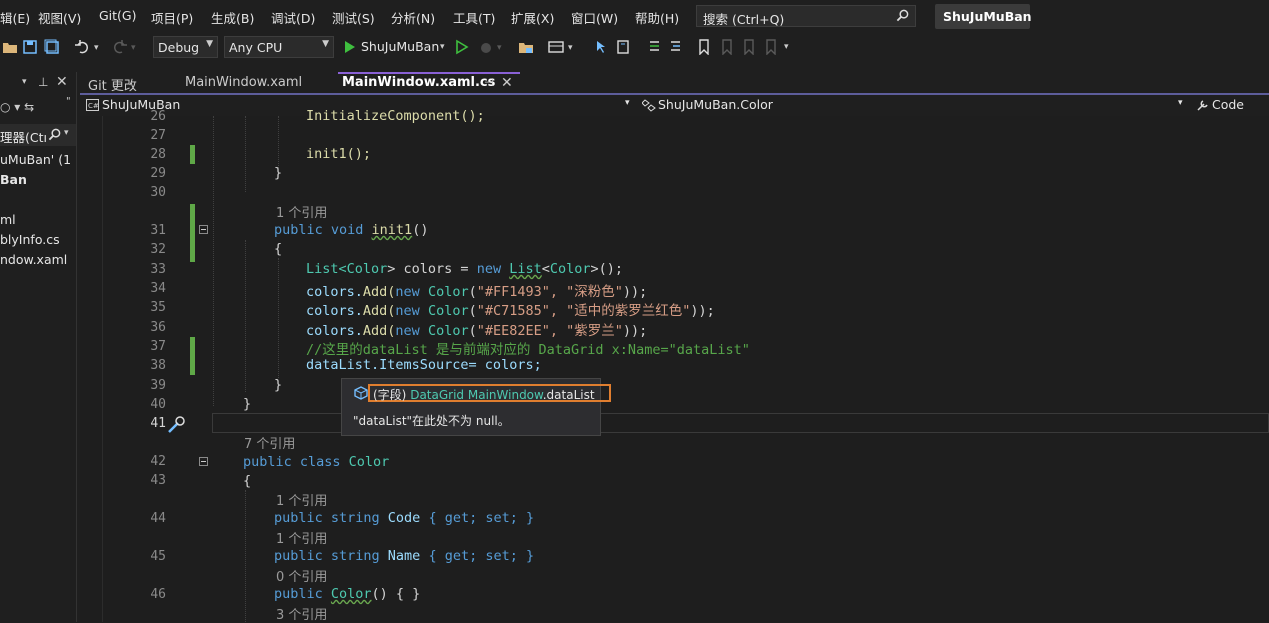 The width and height of the screenshot is (1269, 623). I want to click on xaml-tools-icon, so click(623, 47).